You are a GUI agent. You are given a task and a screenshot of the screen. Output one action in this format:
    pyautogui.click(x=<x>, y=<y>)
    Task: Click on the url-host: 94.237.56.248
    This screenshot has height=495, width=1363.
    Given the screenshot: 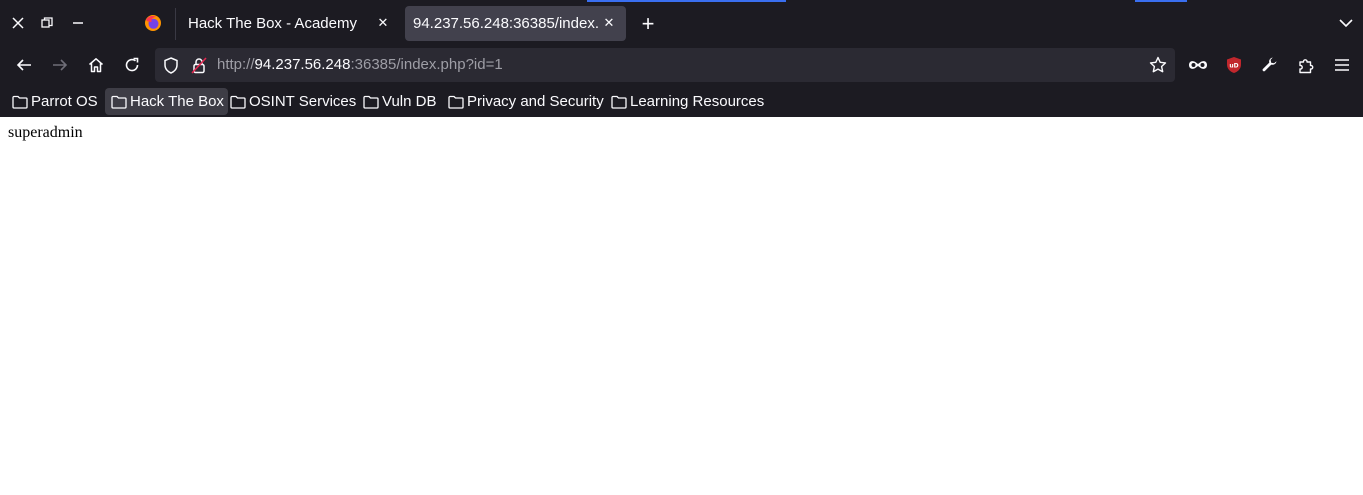 What is the action you would take?
    pyautogui.click(x=302, y=64)
    